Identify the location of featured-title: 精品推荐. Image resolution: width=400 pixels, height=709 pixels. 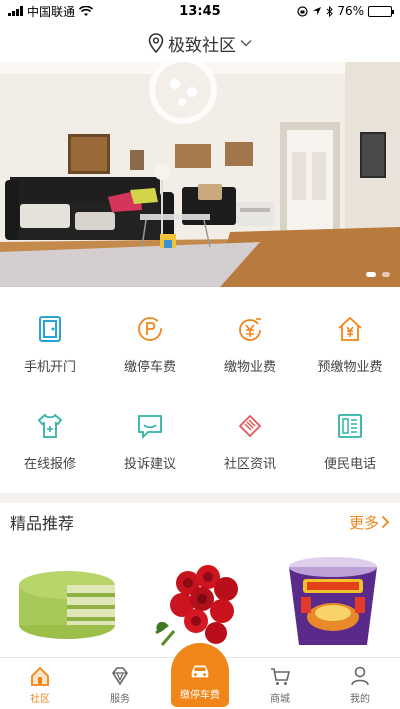
(42, 523).